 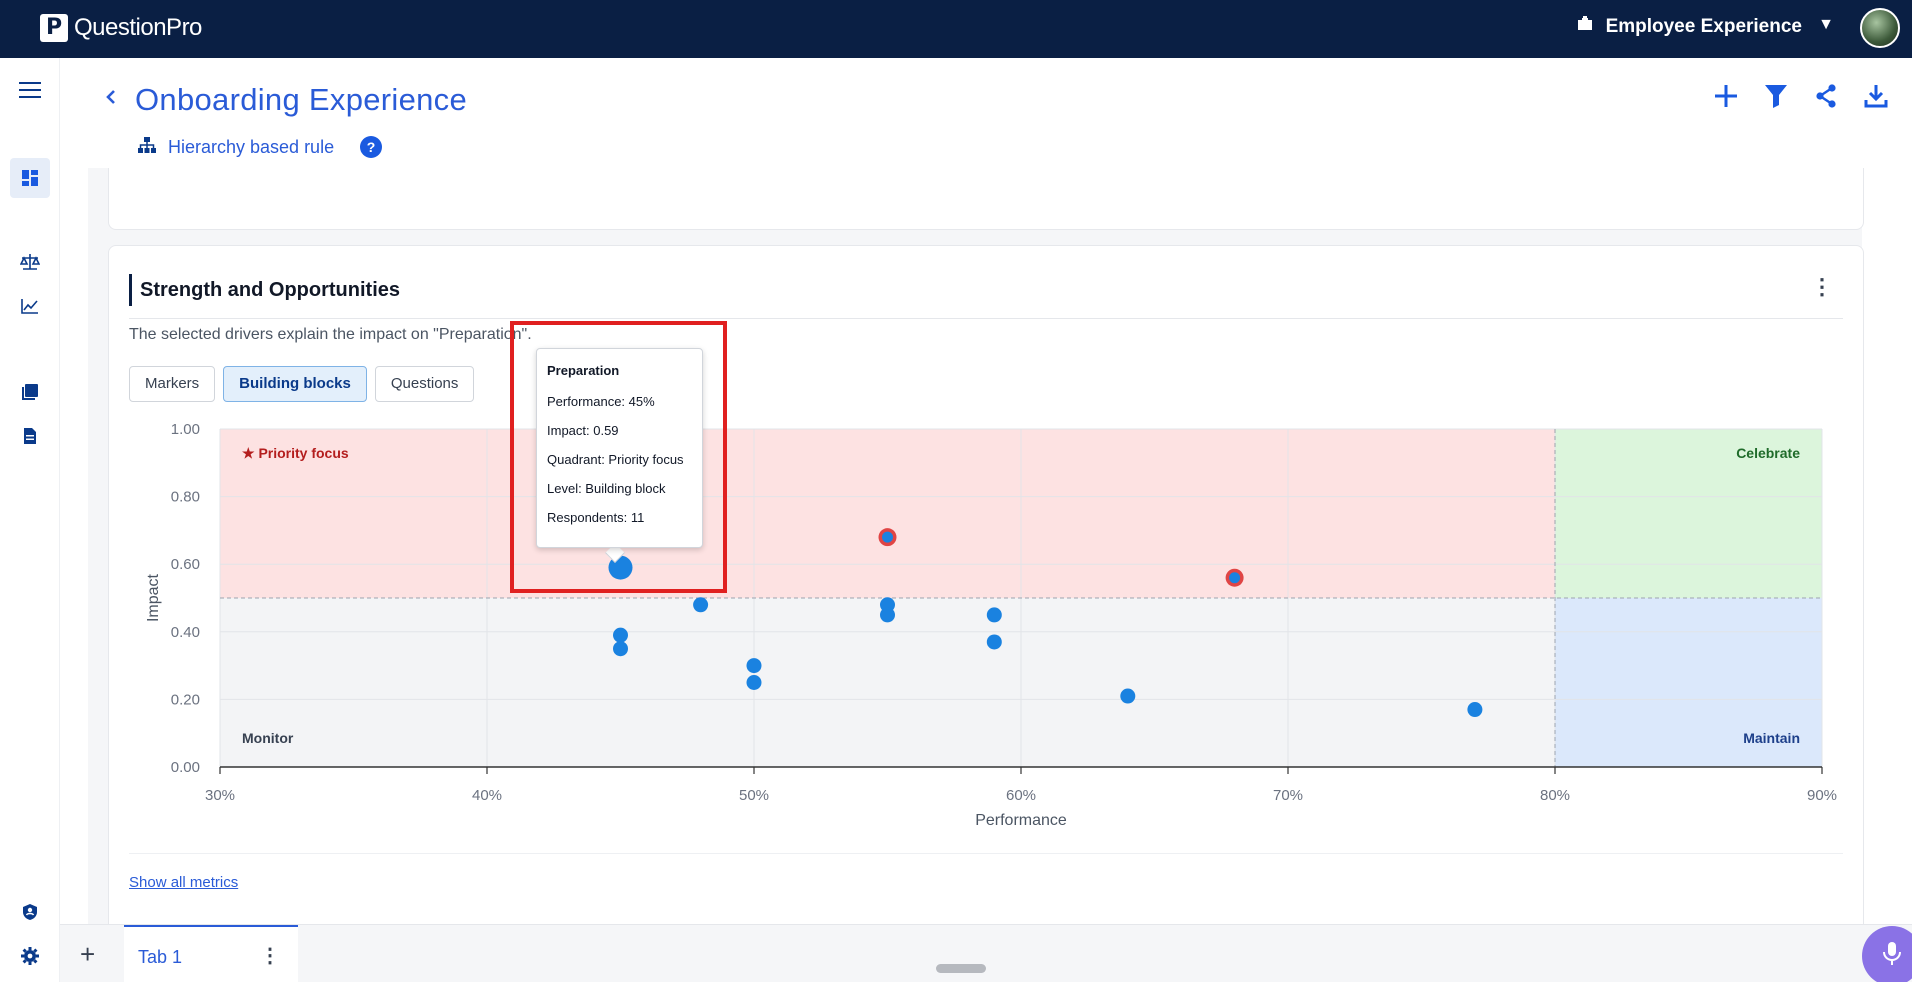 I want to click on card-more-icon: ⋮, so click(x=1822, y=287).